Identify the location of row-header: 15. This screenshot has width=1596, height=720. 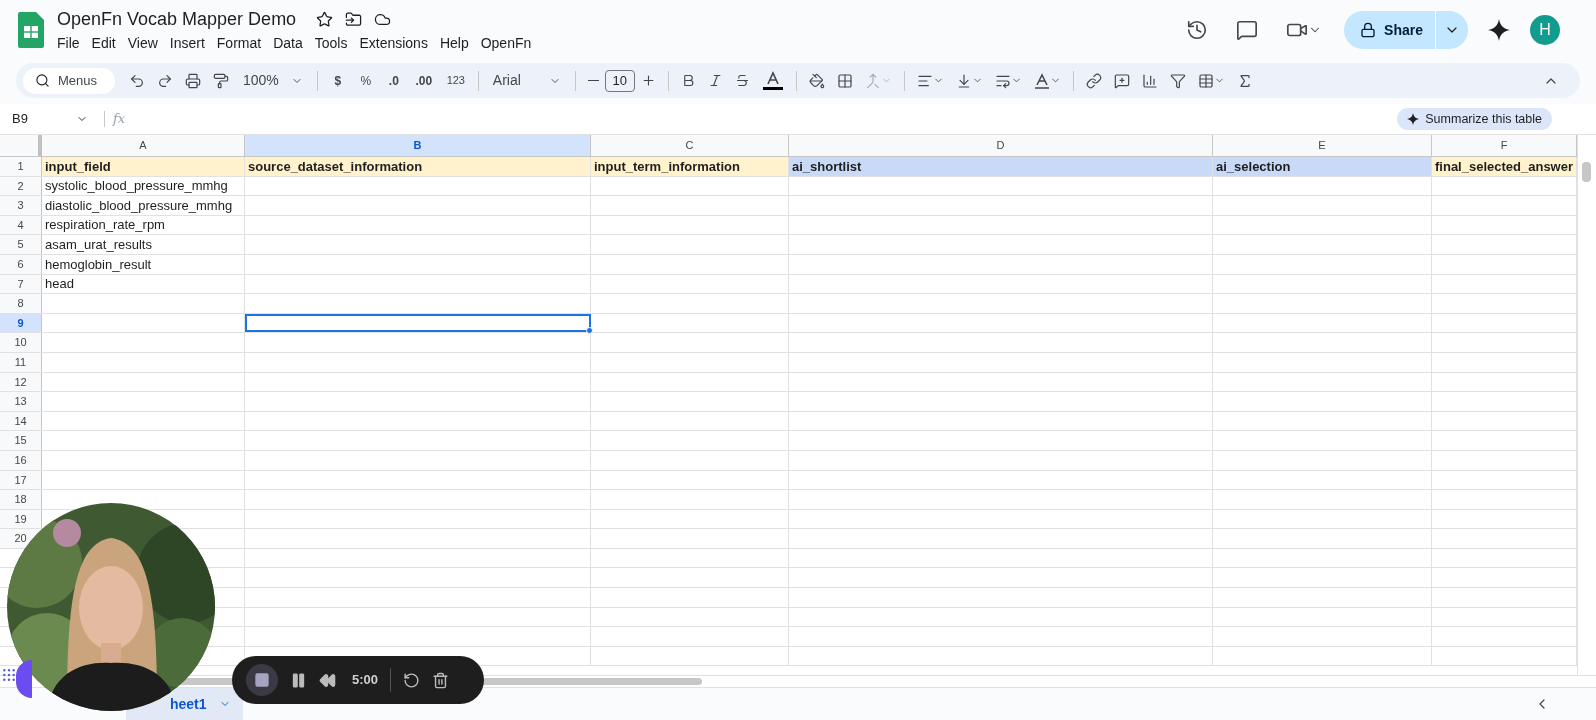
(21, 440).